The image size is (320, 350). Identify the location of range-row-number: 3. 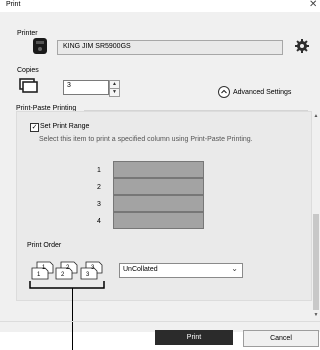
(99, 204).